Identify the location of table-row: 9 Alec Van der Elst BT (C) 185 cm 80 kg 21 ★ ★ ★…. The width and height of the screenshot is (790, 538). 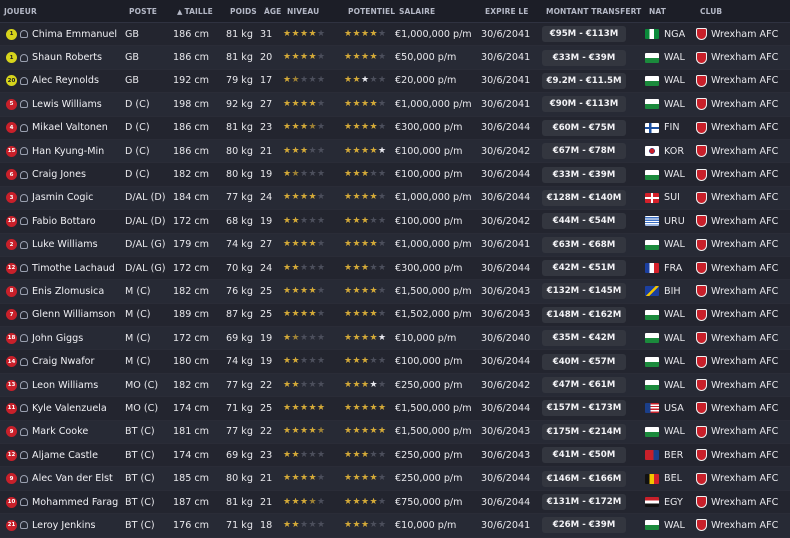
(395, 479).